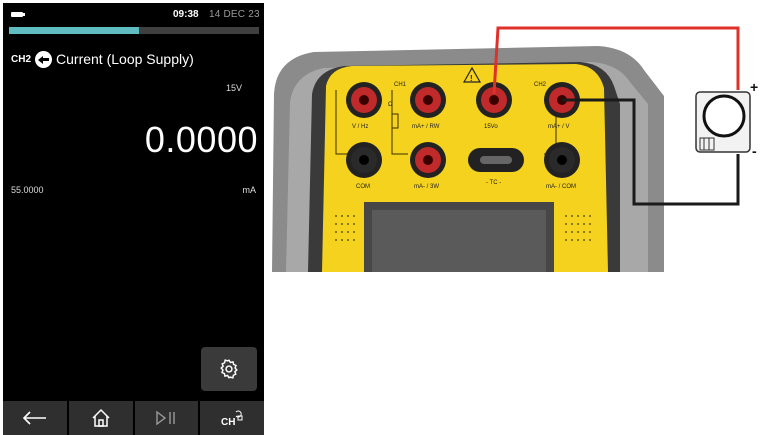 The width and height of the screenshot is (762, 435). Describe the element at coordinates (133, 14) in the screenshot. I see `status-bar: 09:38 14 DEC 23` at that location.